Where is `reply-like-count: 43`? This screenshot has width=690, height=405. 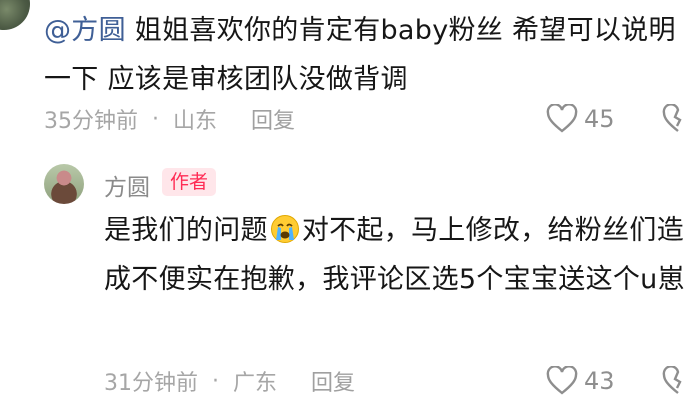
reply-like-count: 43 is located at coordinates (599, 381).